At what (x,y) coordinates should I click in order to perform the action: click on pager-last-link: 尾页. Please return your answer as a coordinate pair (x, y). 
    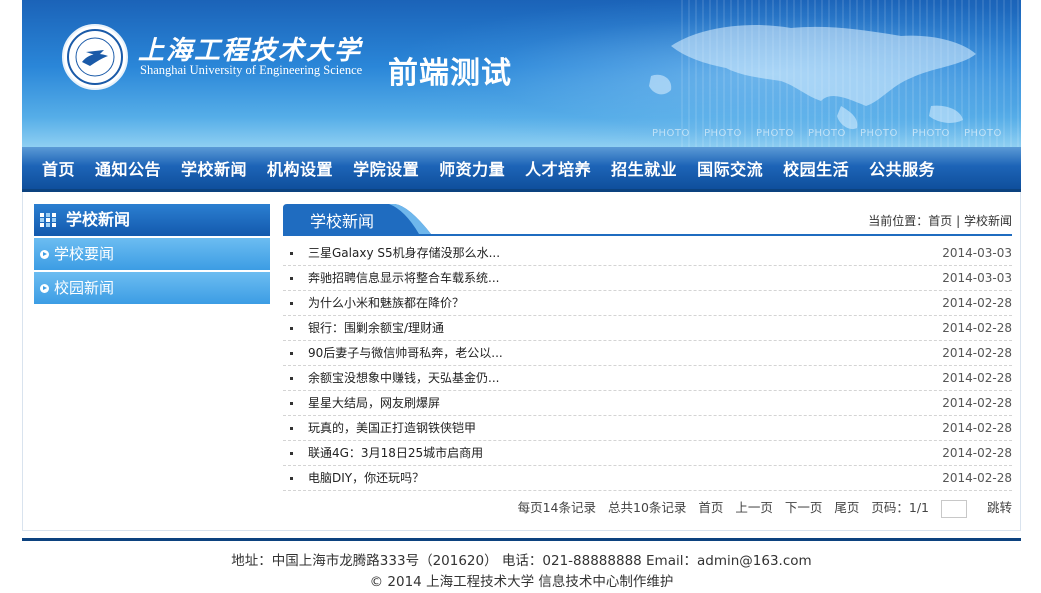
    Looking at the image, I should click on (846, 507).